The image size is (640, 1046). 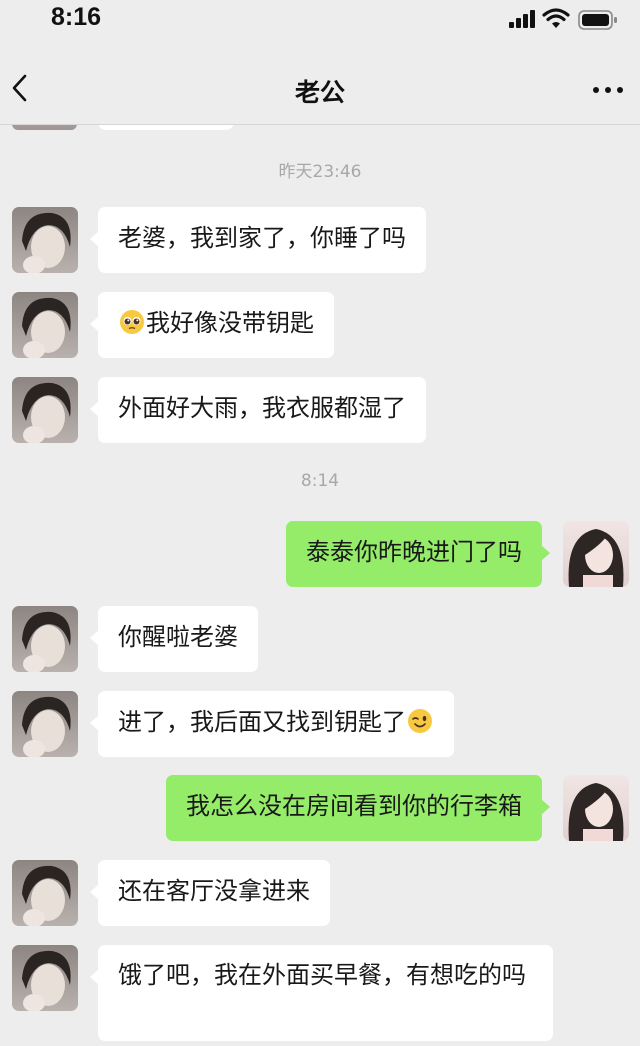 I want to click on message-text: 进了，我后面又找到钥匙了, so click(x=262, y=722).